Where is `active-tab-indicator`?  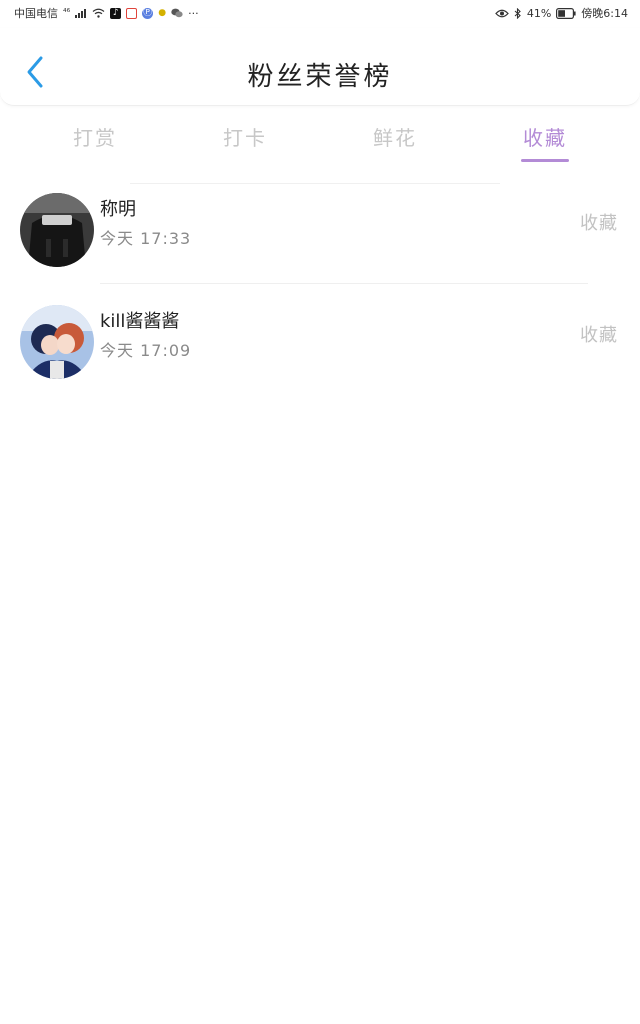
active-tab-indicator is located at coordinates (545, 160).